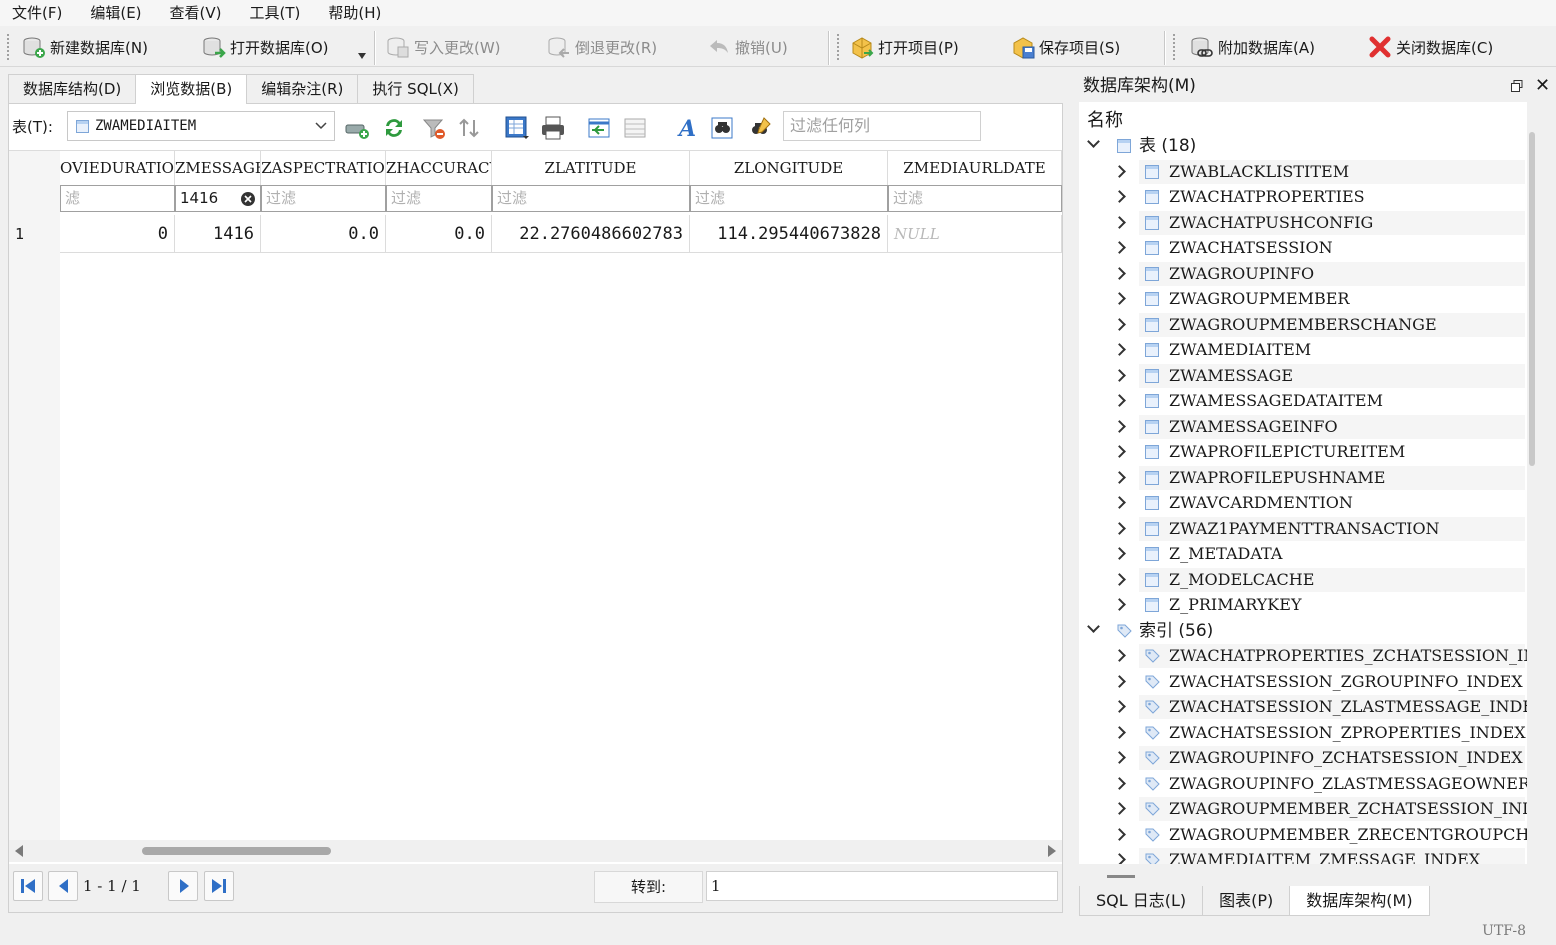 Image resolution: width=1556 pixels, height=945 pixels. What do you see at coordinates (1542, 86) in the screenshot?
I see `close-panel-icon: ✕` at bounding box center [1542, 86].